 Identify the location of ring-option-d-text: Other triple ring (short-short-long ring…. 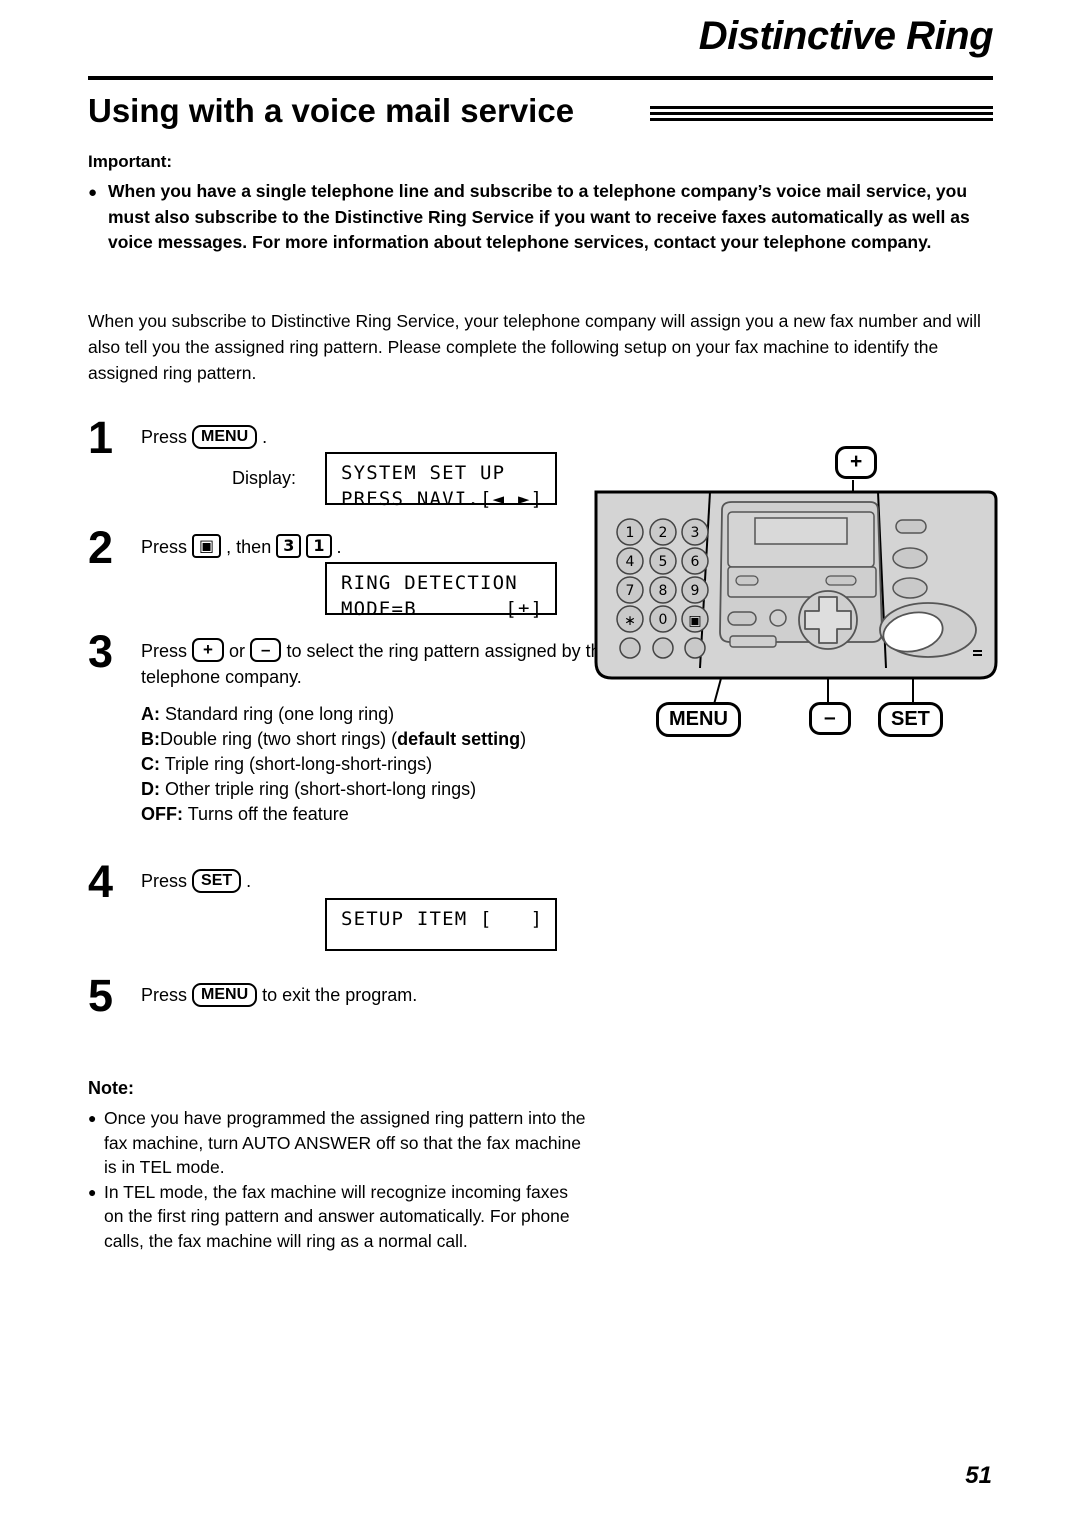
(321, 789).